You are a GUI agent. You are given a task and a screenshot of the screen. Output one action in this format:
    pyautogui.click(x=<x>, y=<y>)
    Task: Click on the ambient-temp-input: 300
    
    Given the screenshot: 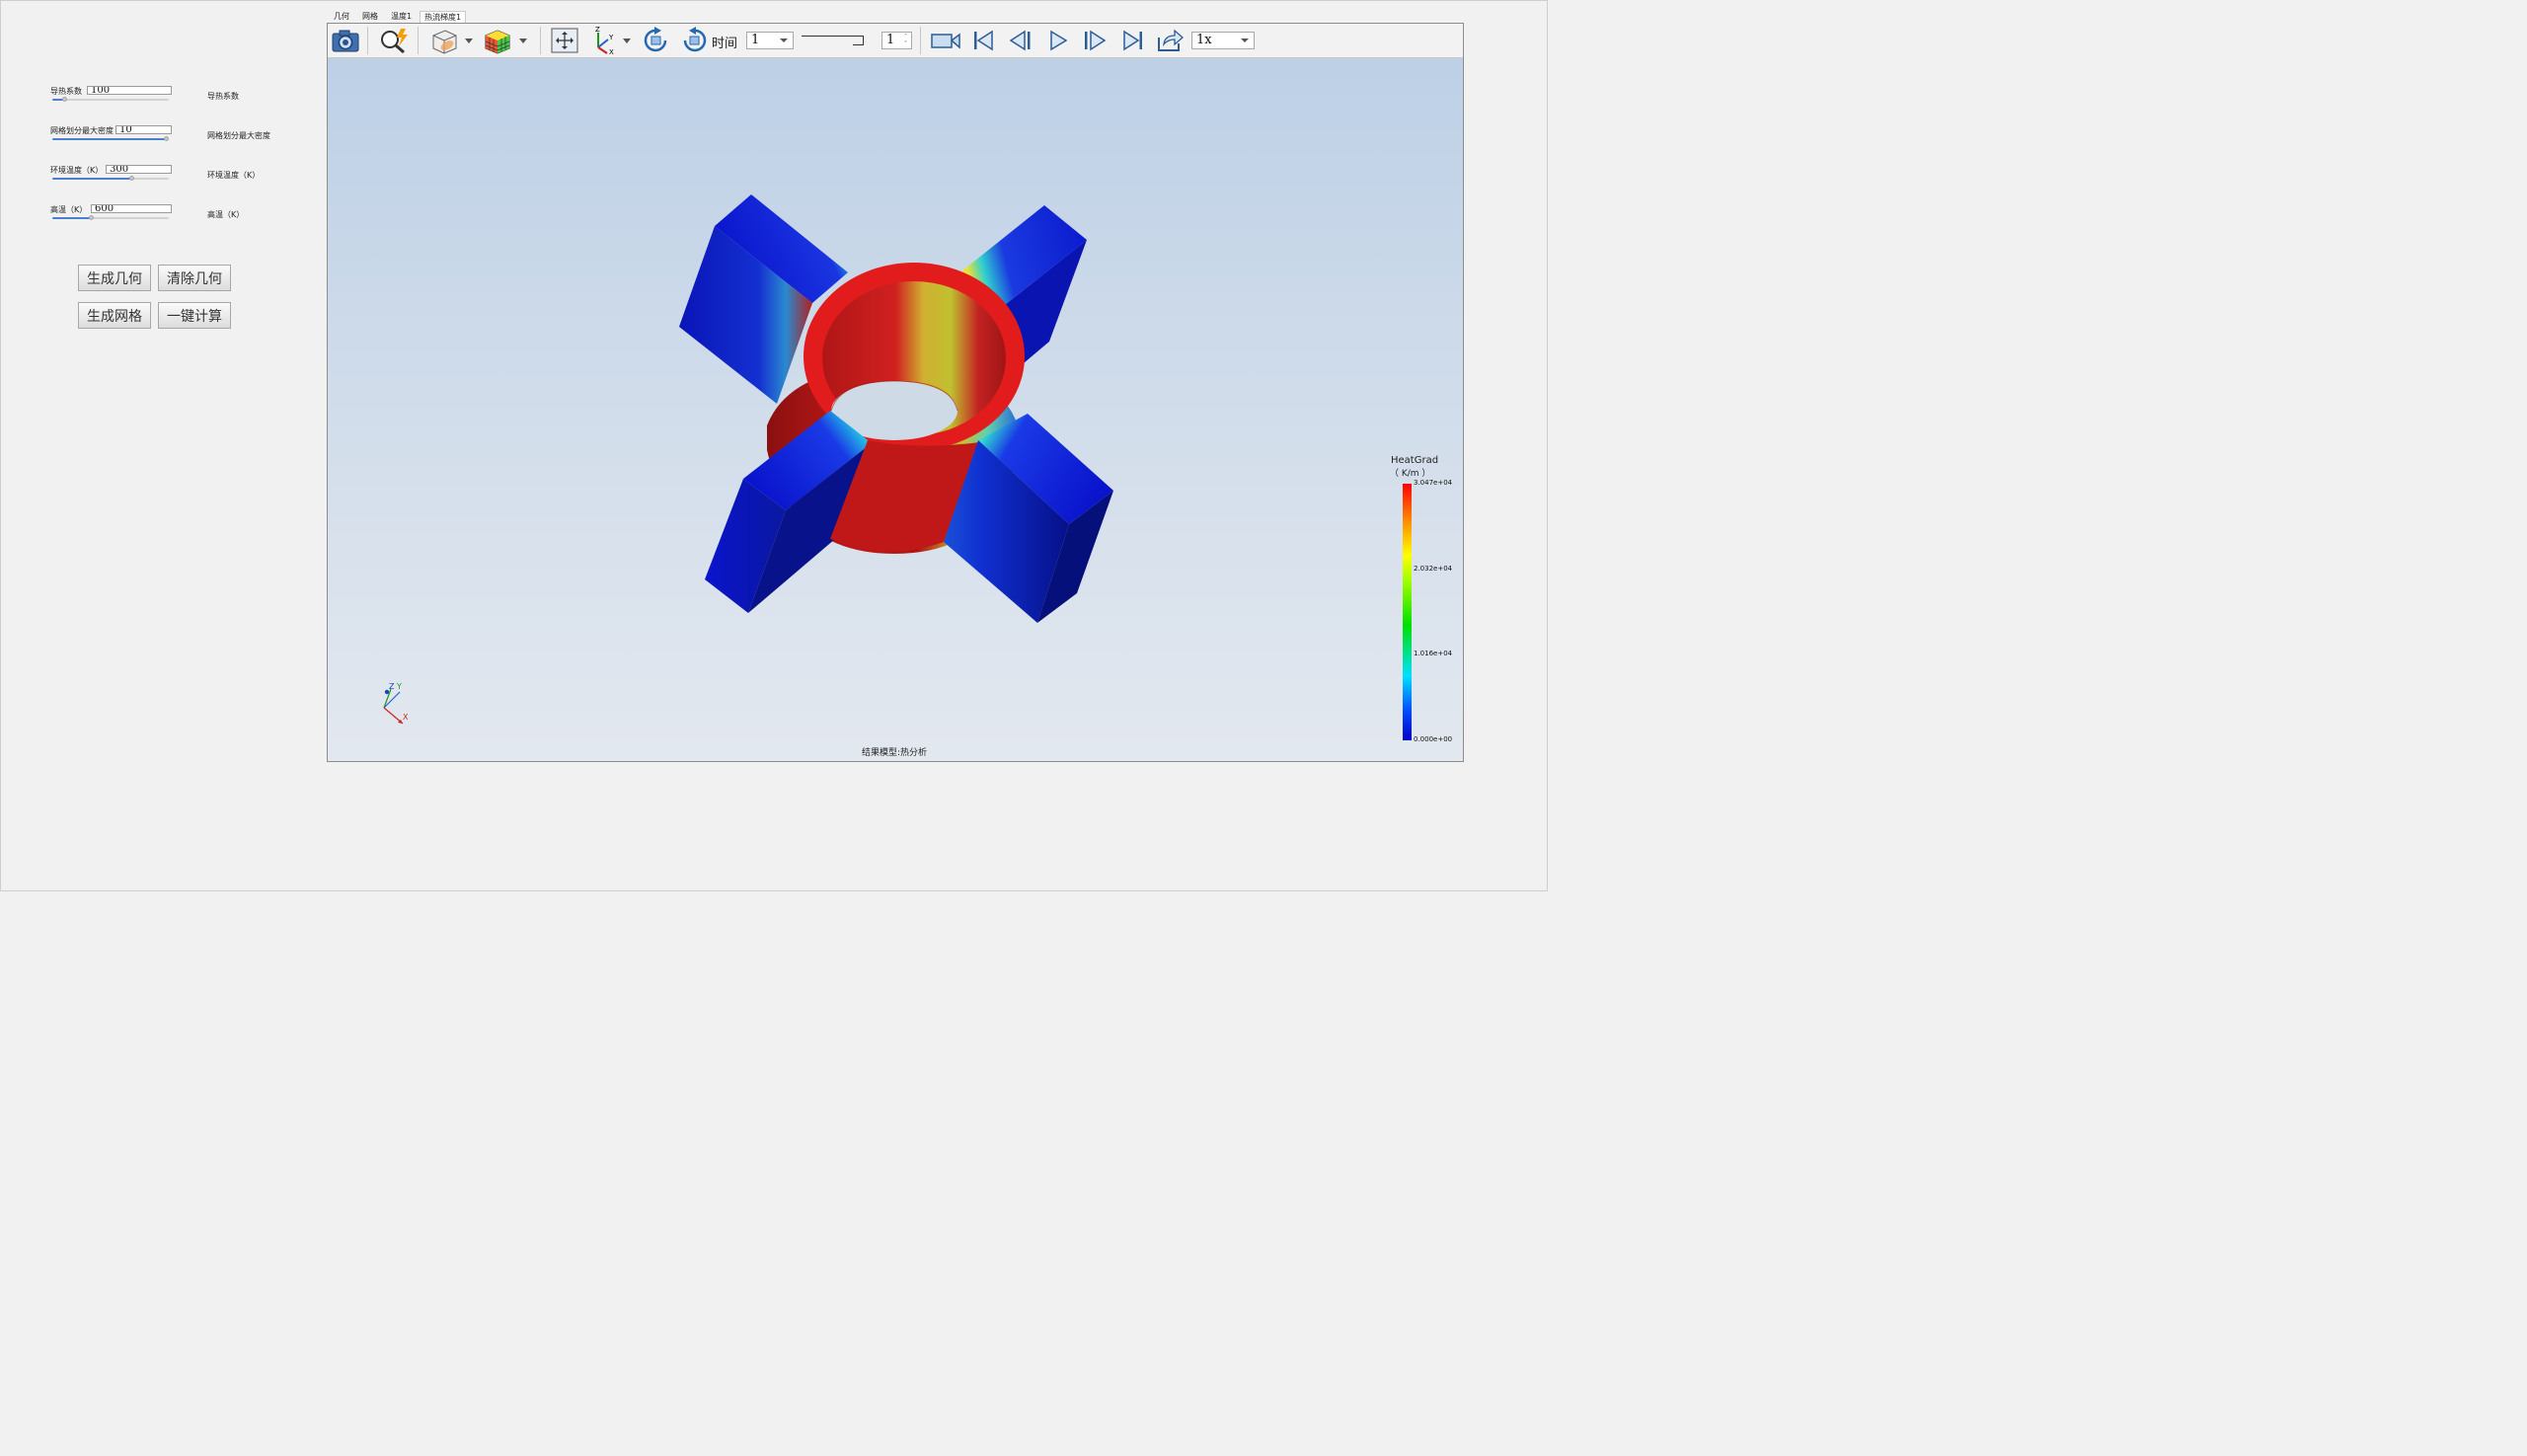 What is the action you would take?
    pyautogui.click(x=139, y=169)
    